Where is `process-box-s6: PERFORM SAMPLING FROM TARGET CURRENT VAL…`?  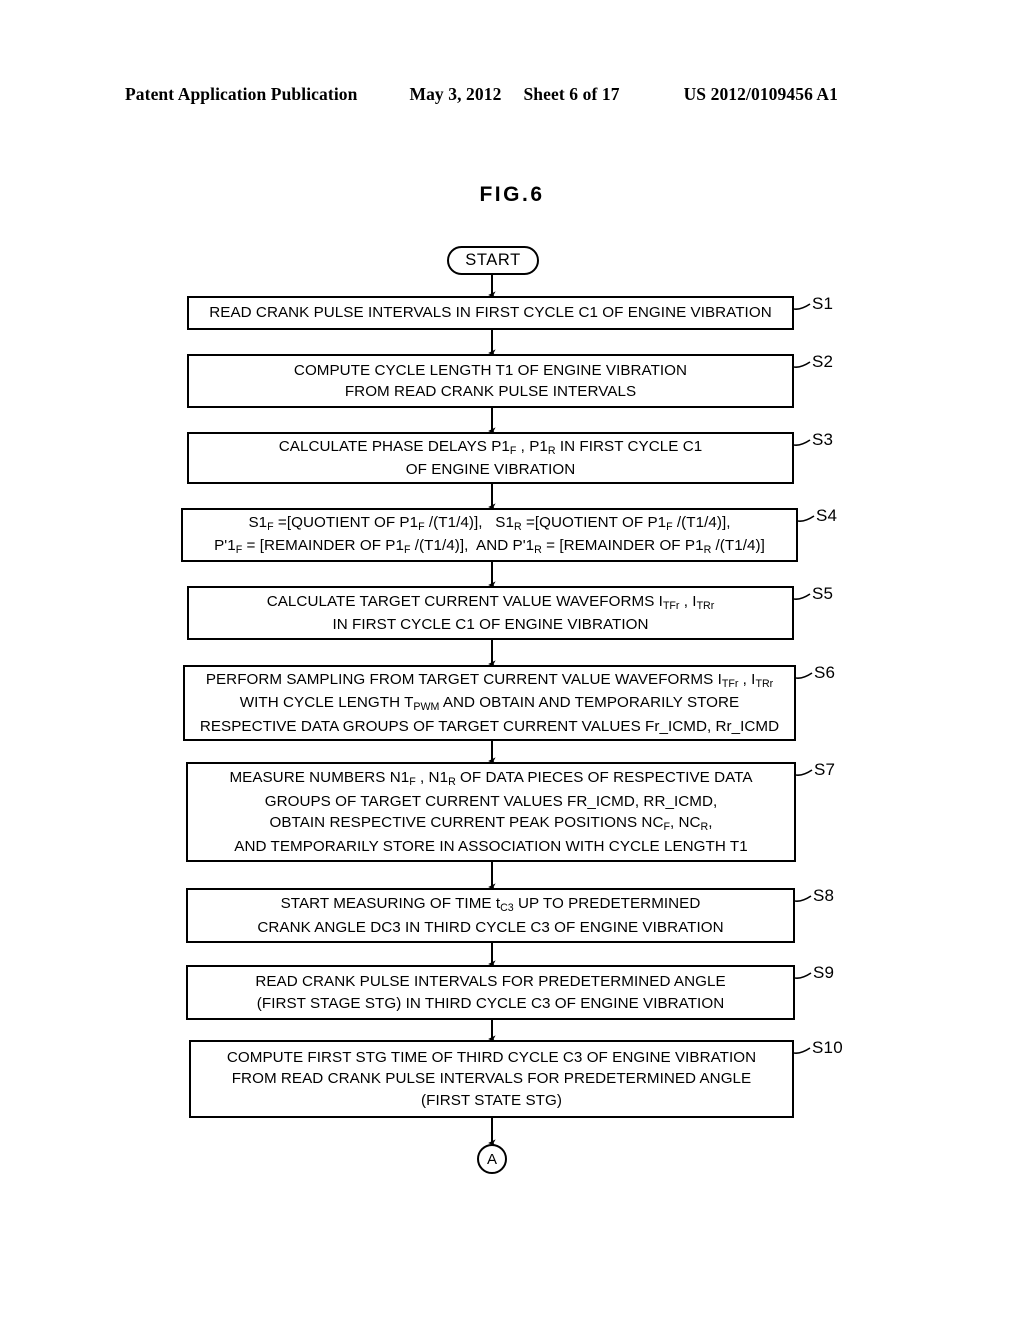
process-box-s6: PERFORM SAMPLING FROM TARGET CURRENT VAL… is located at coordinates (489, 703).